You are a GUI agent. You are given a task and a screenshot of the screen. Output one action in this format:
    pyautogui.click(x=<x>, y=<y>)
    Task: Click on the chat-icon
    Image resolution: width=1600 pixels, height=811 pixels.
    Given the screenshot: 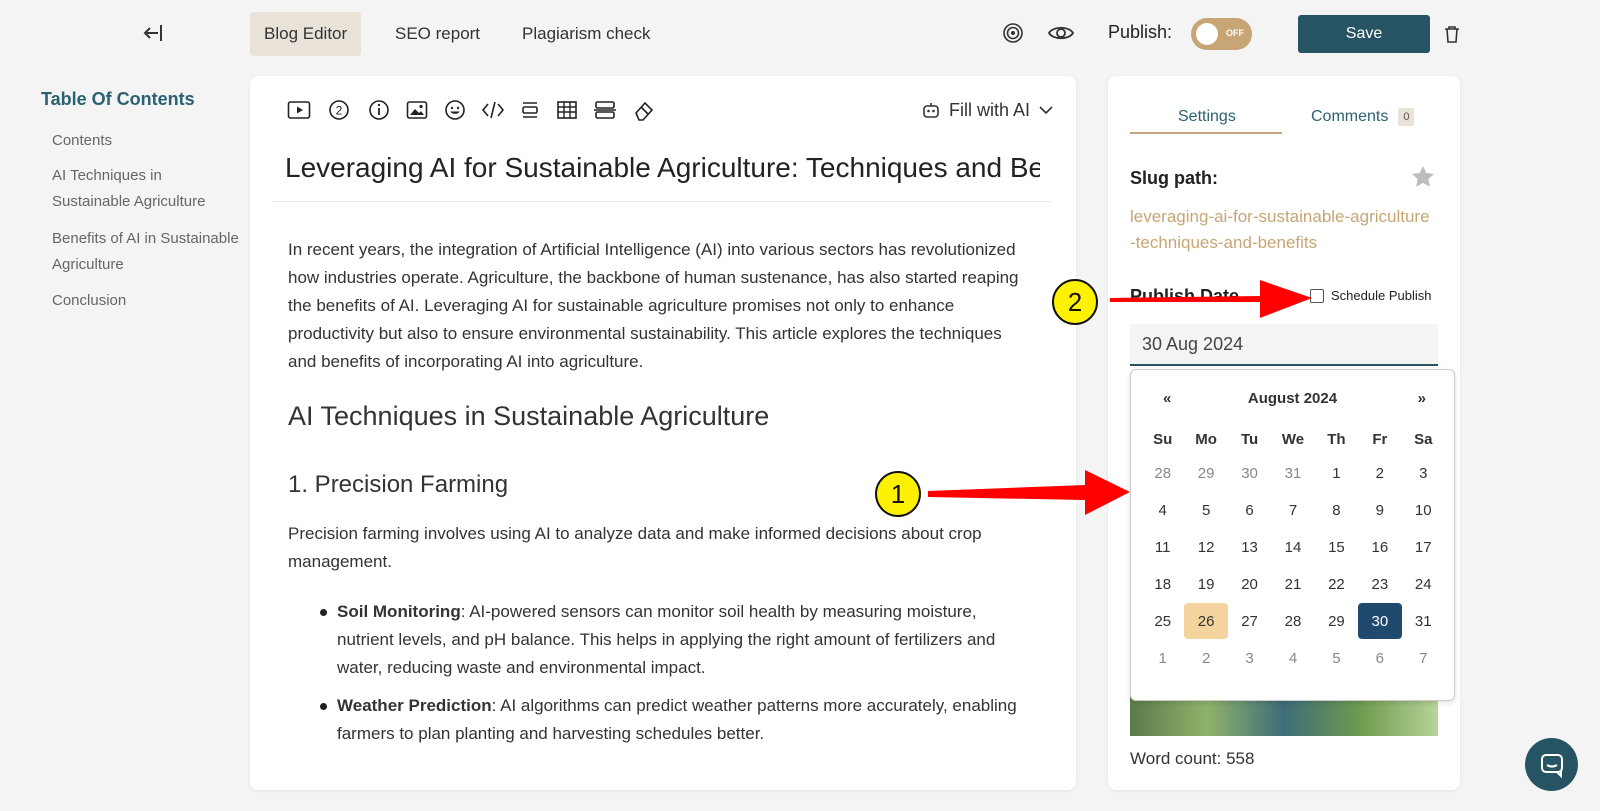 What is the action you would take?
    pyautogui.click(x=1551, y=765)
    